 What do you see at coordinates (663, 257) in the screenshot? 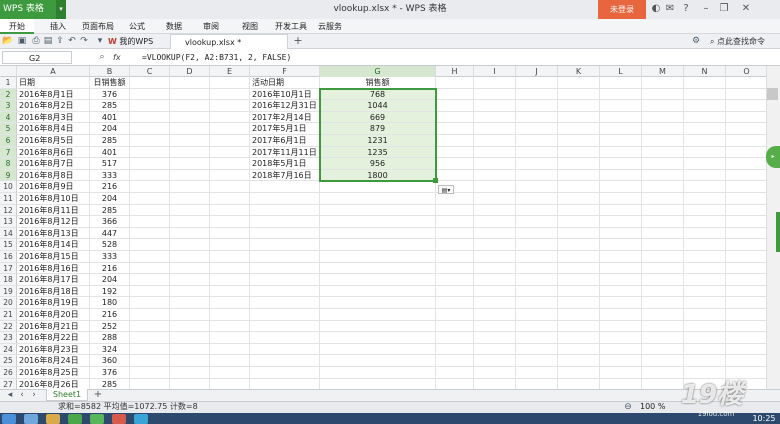
I see `cell-m16` at bounding box center [663, 257].